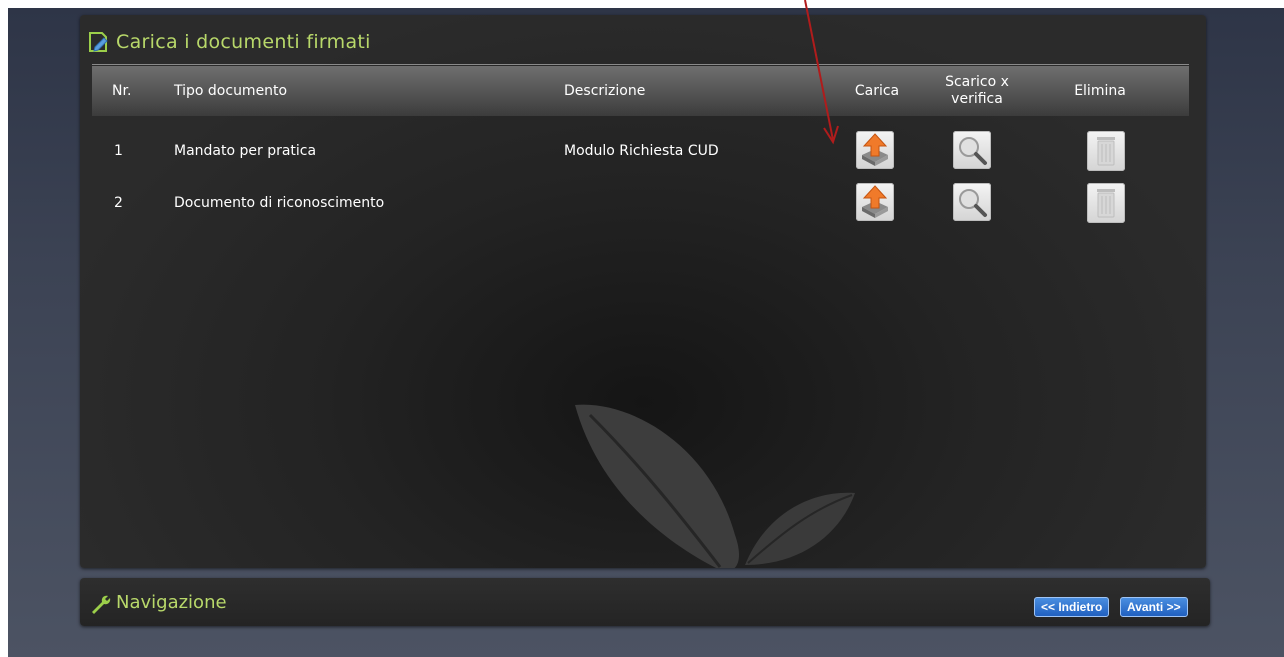 Image resolution: width=1284 pixels, height=657 pixels. What do you see at coordinates (171, 602) in the screenshot?
I see `navigation-title: Navigazione` at bounding box center [171, 602].